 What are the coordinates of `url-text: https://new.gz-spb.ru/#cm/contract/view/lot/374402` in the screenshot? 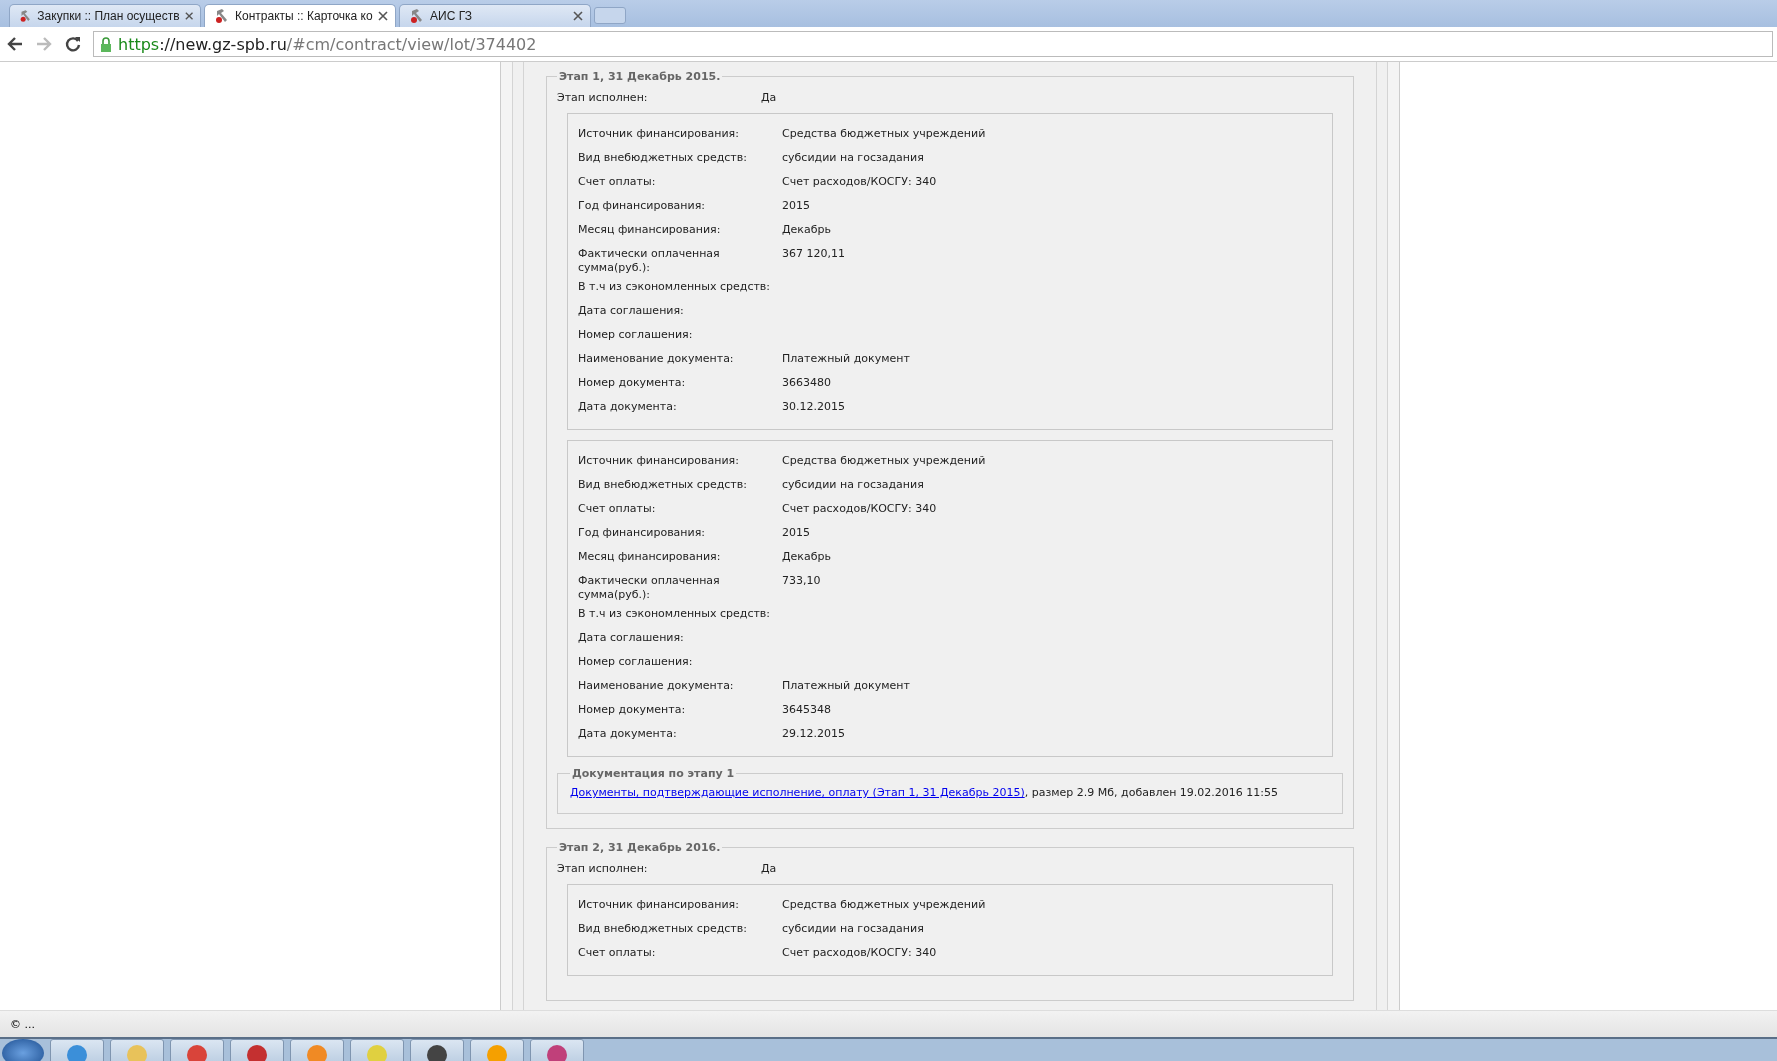 It's located at (327, 44).